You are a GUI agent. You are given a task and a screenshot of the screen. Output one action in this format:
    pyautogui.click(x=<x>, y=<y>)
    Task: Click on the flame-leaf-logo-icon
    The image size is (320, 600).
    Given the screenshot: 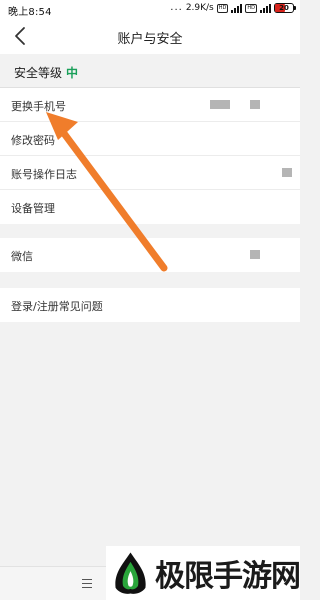 What is the action you would take?
    pyautogui.click(x=130, y=573)
    